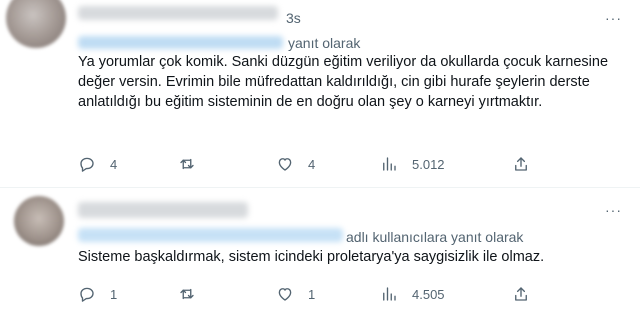  What do you see at coordinates (293, 18) in the screenshot?
I see `tweet-timestamp: 3s` at bounding box center [293, 18].